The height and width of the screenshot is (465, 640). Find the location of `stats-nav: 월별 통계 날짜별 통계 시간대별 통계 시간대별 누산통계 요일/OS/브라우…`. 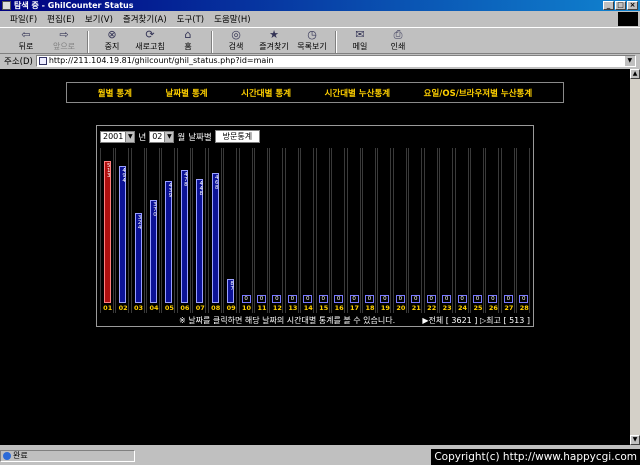

stats-nav: 월별 통계 날짜별 통계 시간대별 통계 시간대별 누산통계 요일/OS/브라우… is located at coordinates (315, 92).